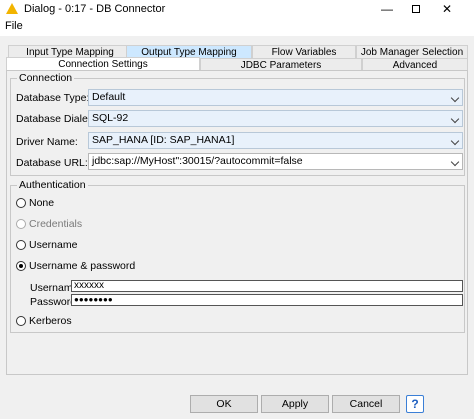 The image size is (474, 419). What do you see at coordinates (14, 26) in the screenshot?
I see `menu-file: File` at bounding box center [14, 26].